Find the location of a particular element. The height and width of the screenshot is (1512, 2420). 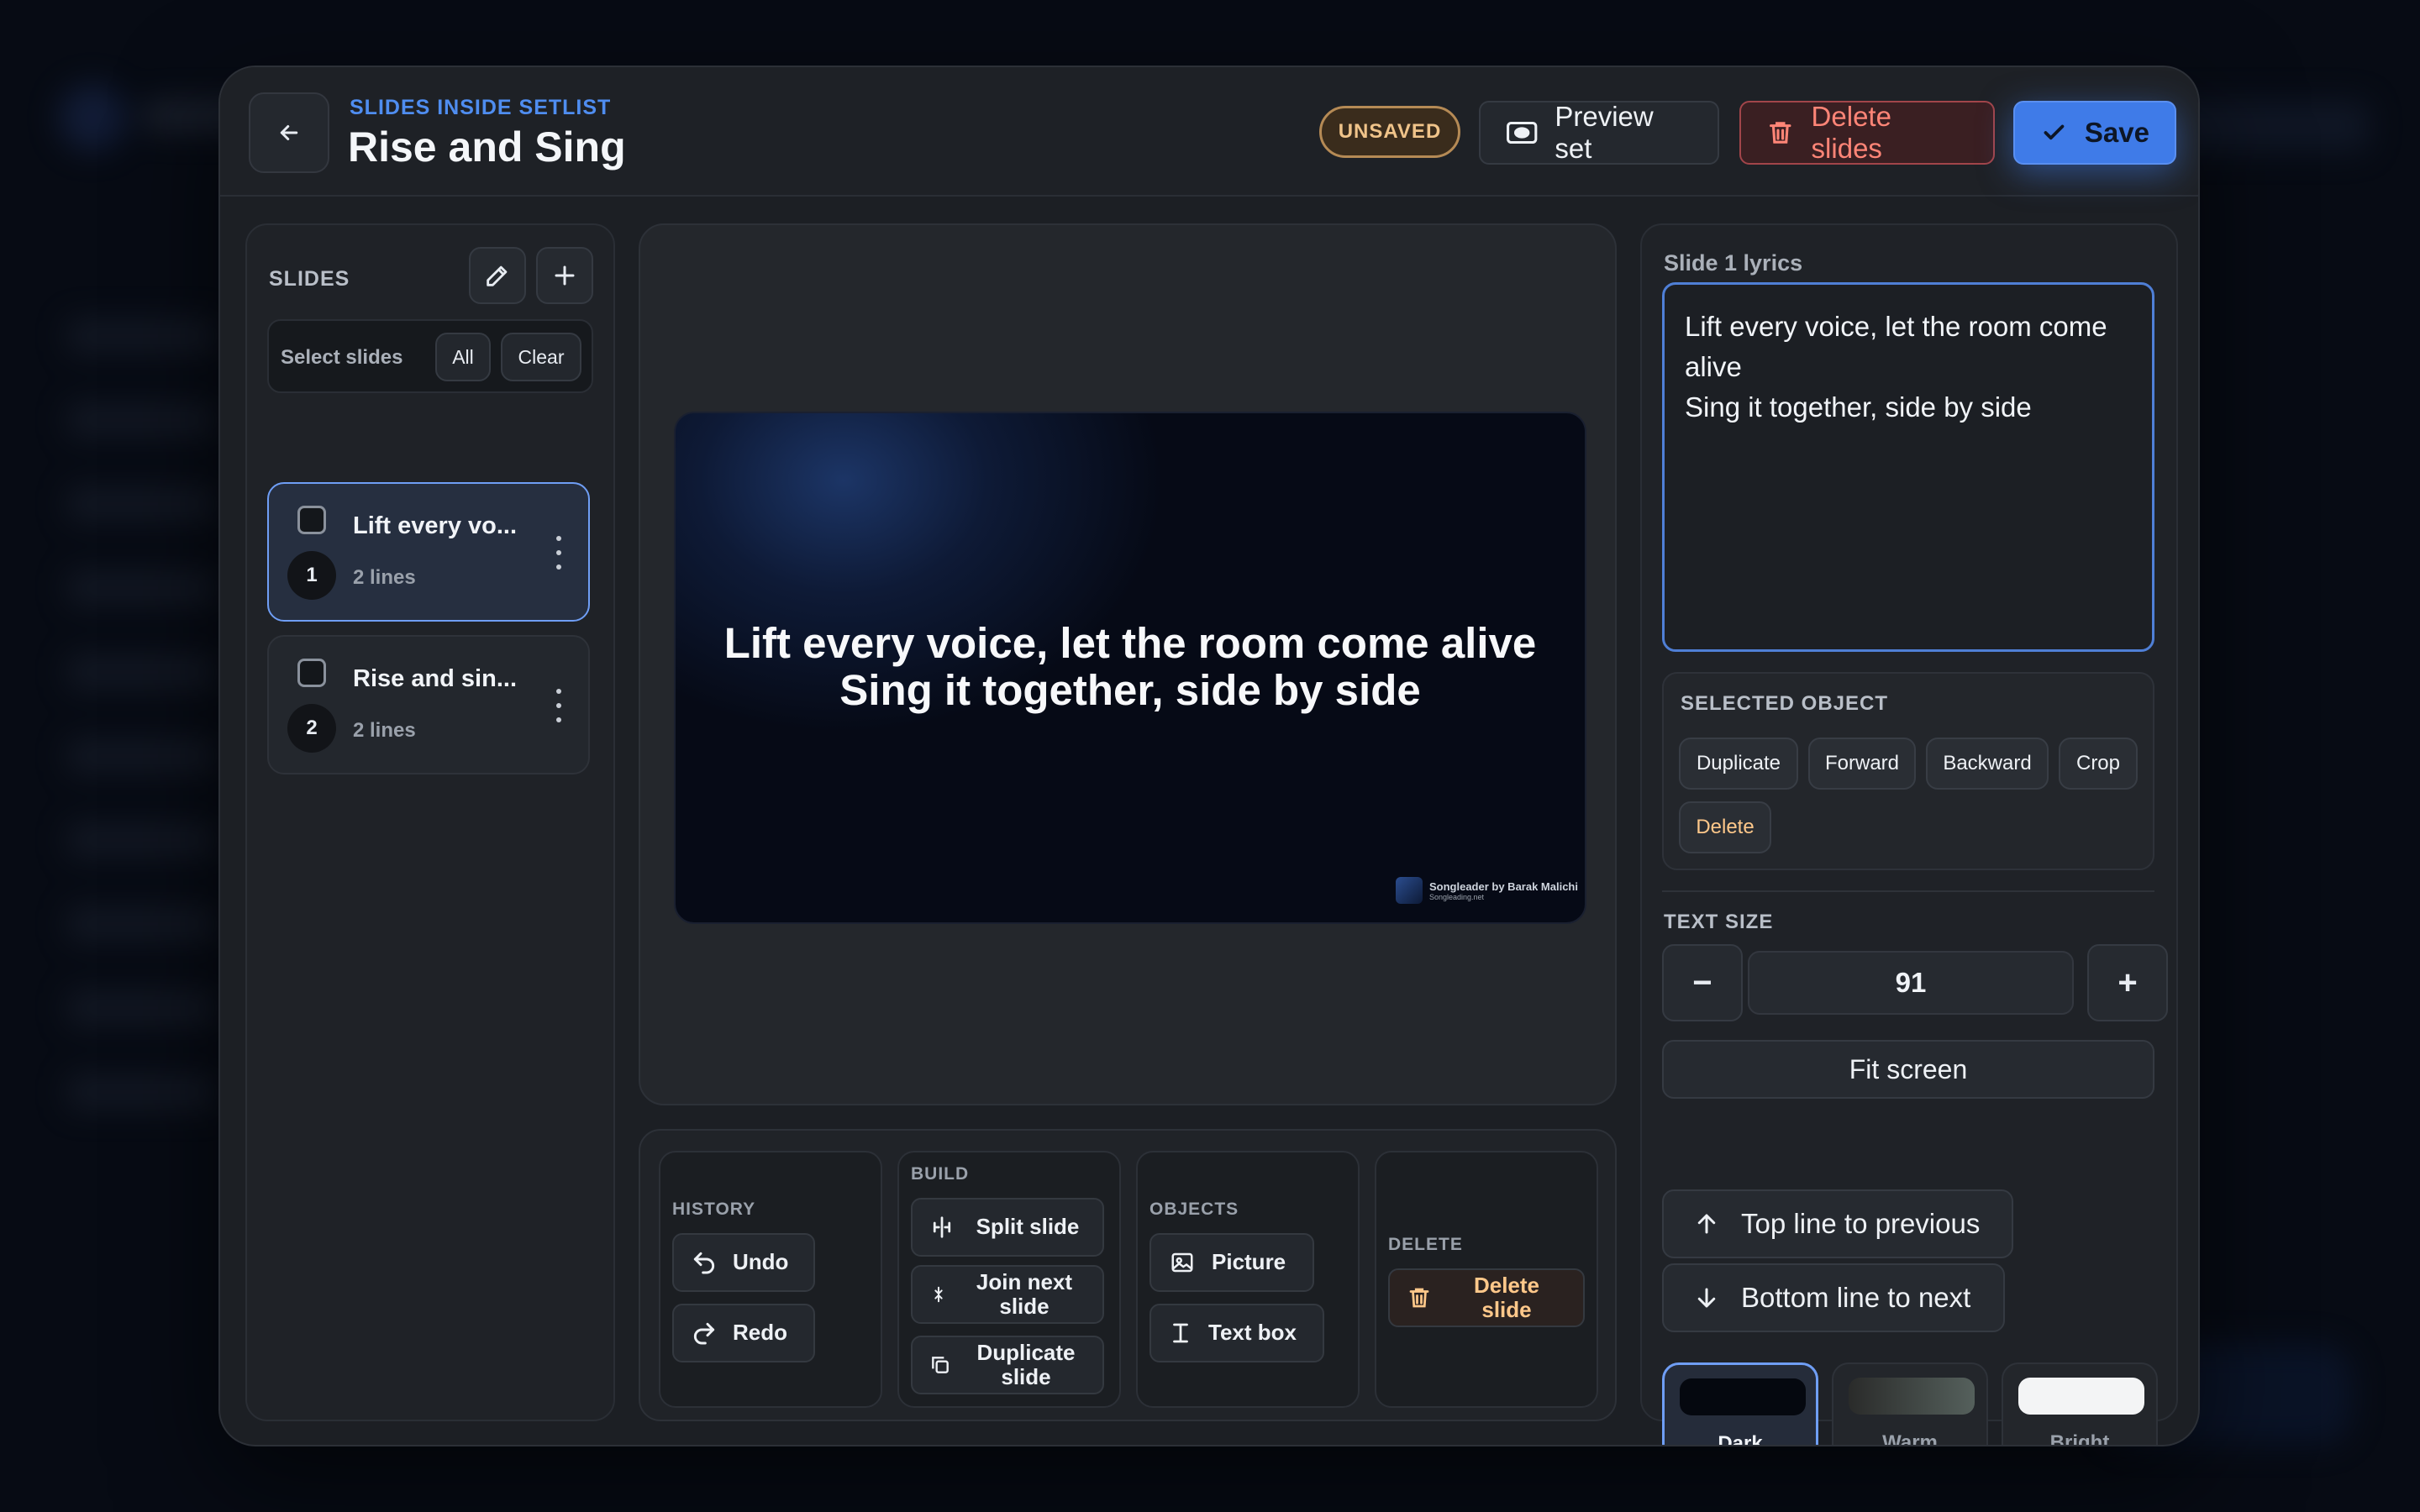

theme-name: Bright is located at coordinates (2080, 1438).